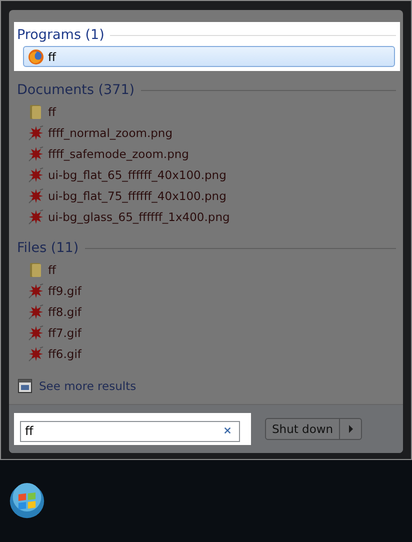  What do you see at coordinates (25, 386) in the screenshot?
I see `search-window-icon` at bounding box center [25, 386].